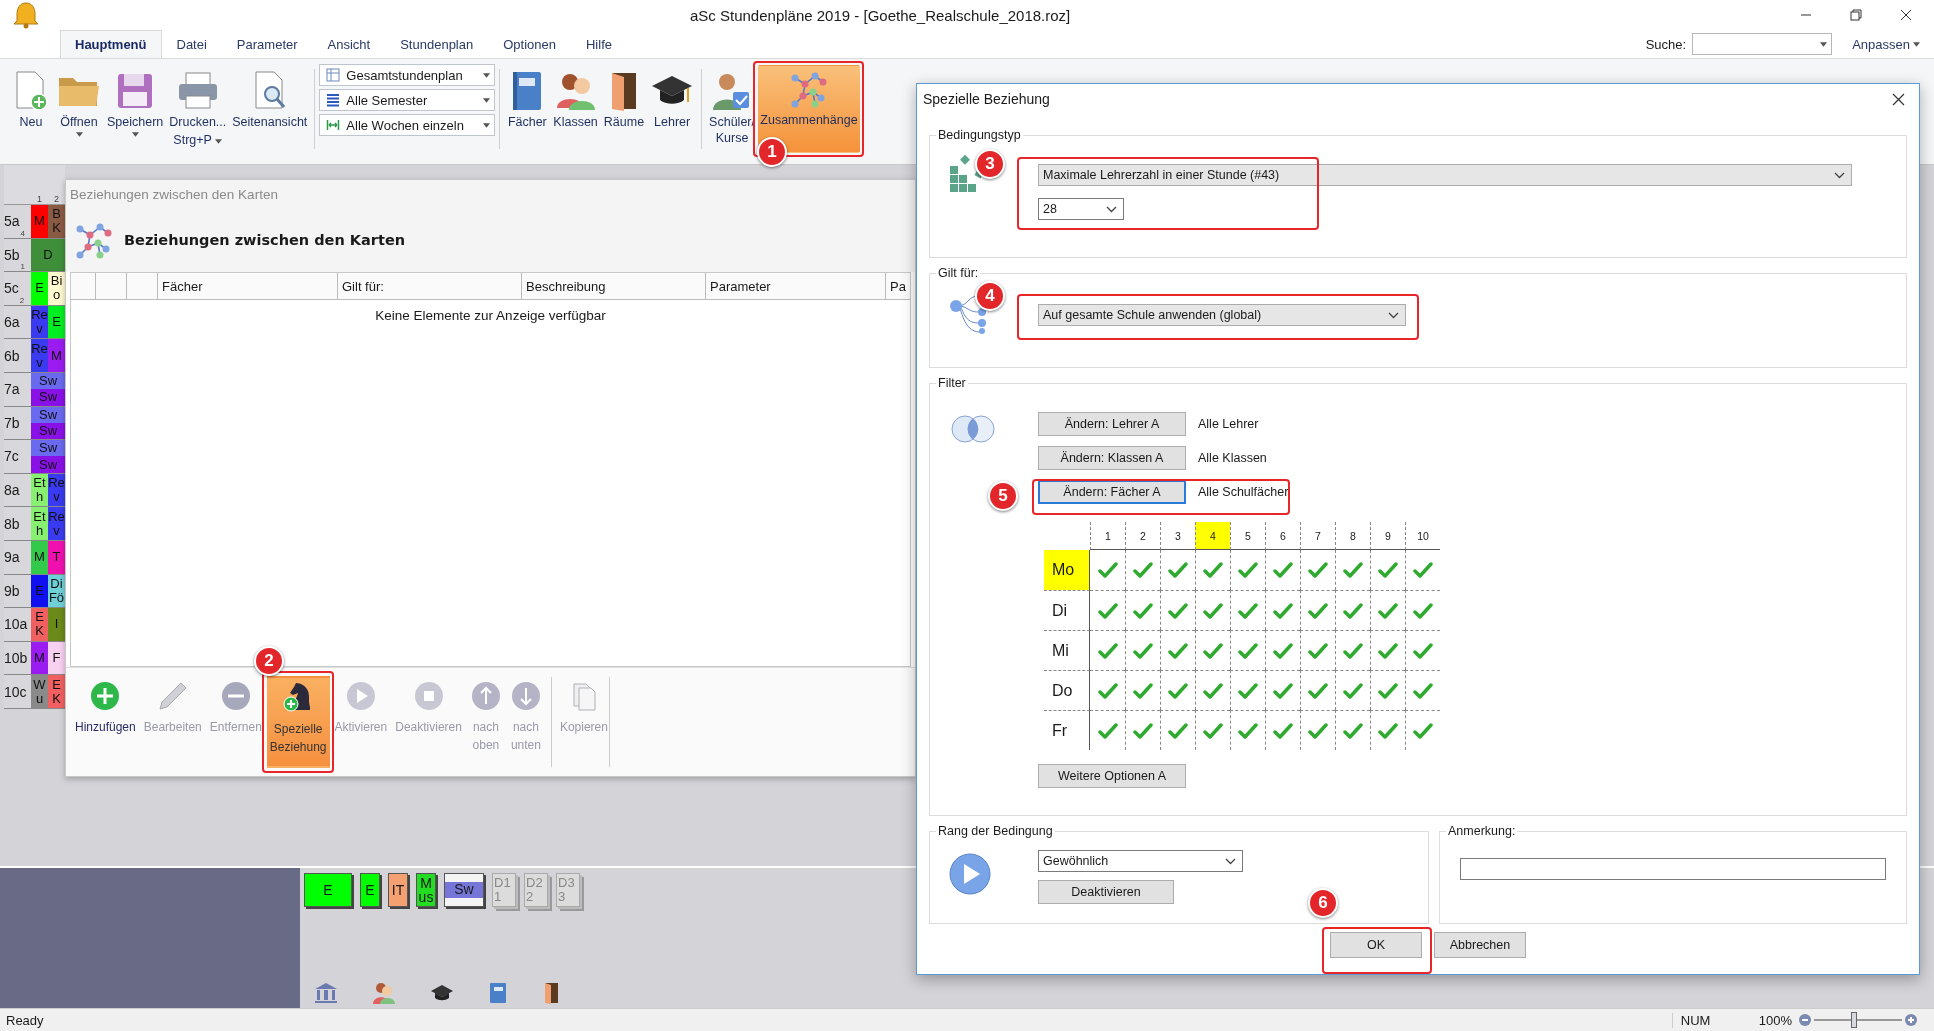 The width and height of the screenshot is (1934, 1031). I want to click on ribbon-tab: Ansicht, so click(349, 44).